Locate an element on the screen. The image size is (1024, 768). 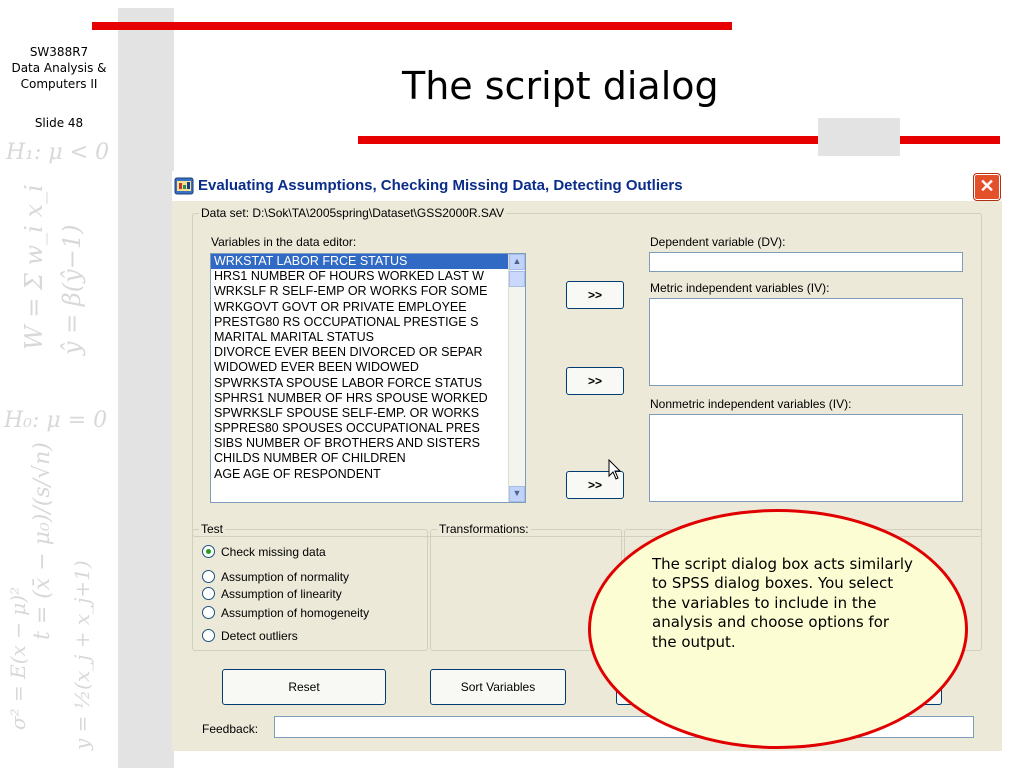
move-to-dv-button: >> is located at coordinates (595, 295).